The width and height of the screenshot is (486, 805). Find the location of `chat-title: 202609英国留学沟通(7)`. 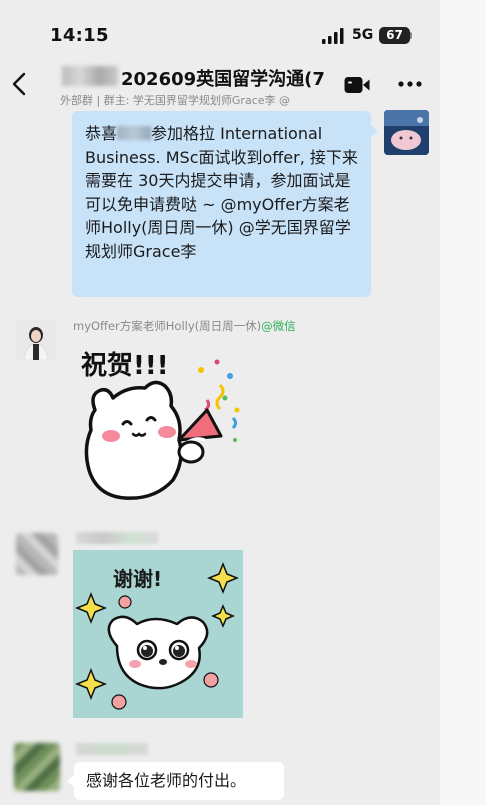

chat-title: 202609英国留学沟通(7) is located at coordinates (223, 78).